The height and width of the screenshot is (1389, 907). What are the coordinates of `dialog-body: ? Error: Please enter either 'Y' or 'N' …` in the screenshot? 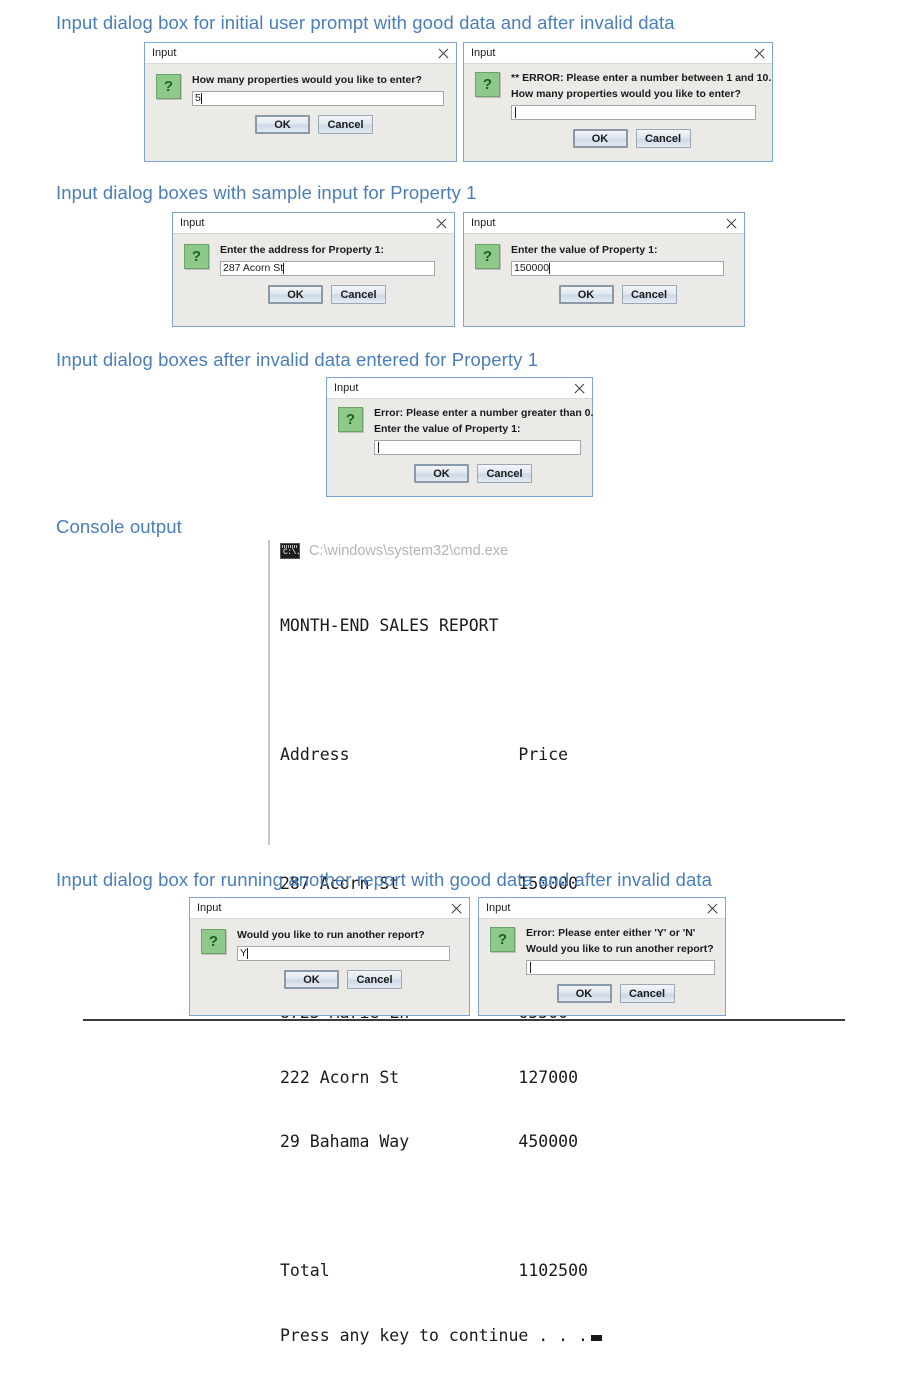 It's located at (602, 961).